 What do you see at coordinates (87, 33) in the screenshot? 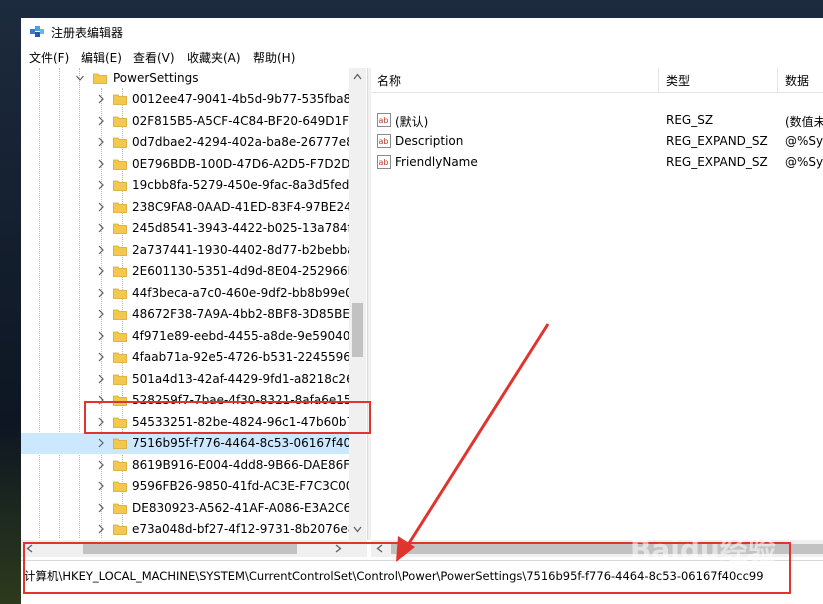
I see `window-title: 注册表编辑器` at bounding box center [87, 33].